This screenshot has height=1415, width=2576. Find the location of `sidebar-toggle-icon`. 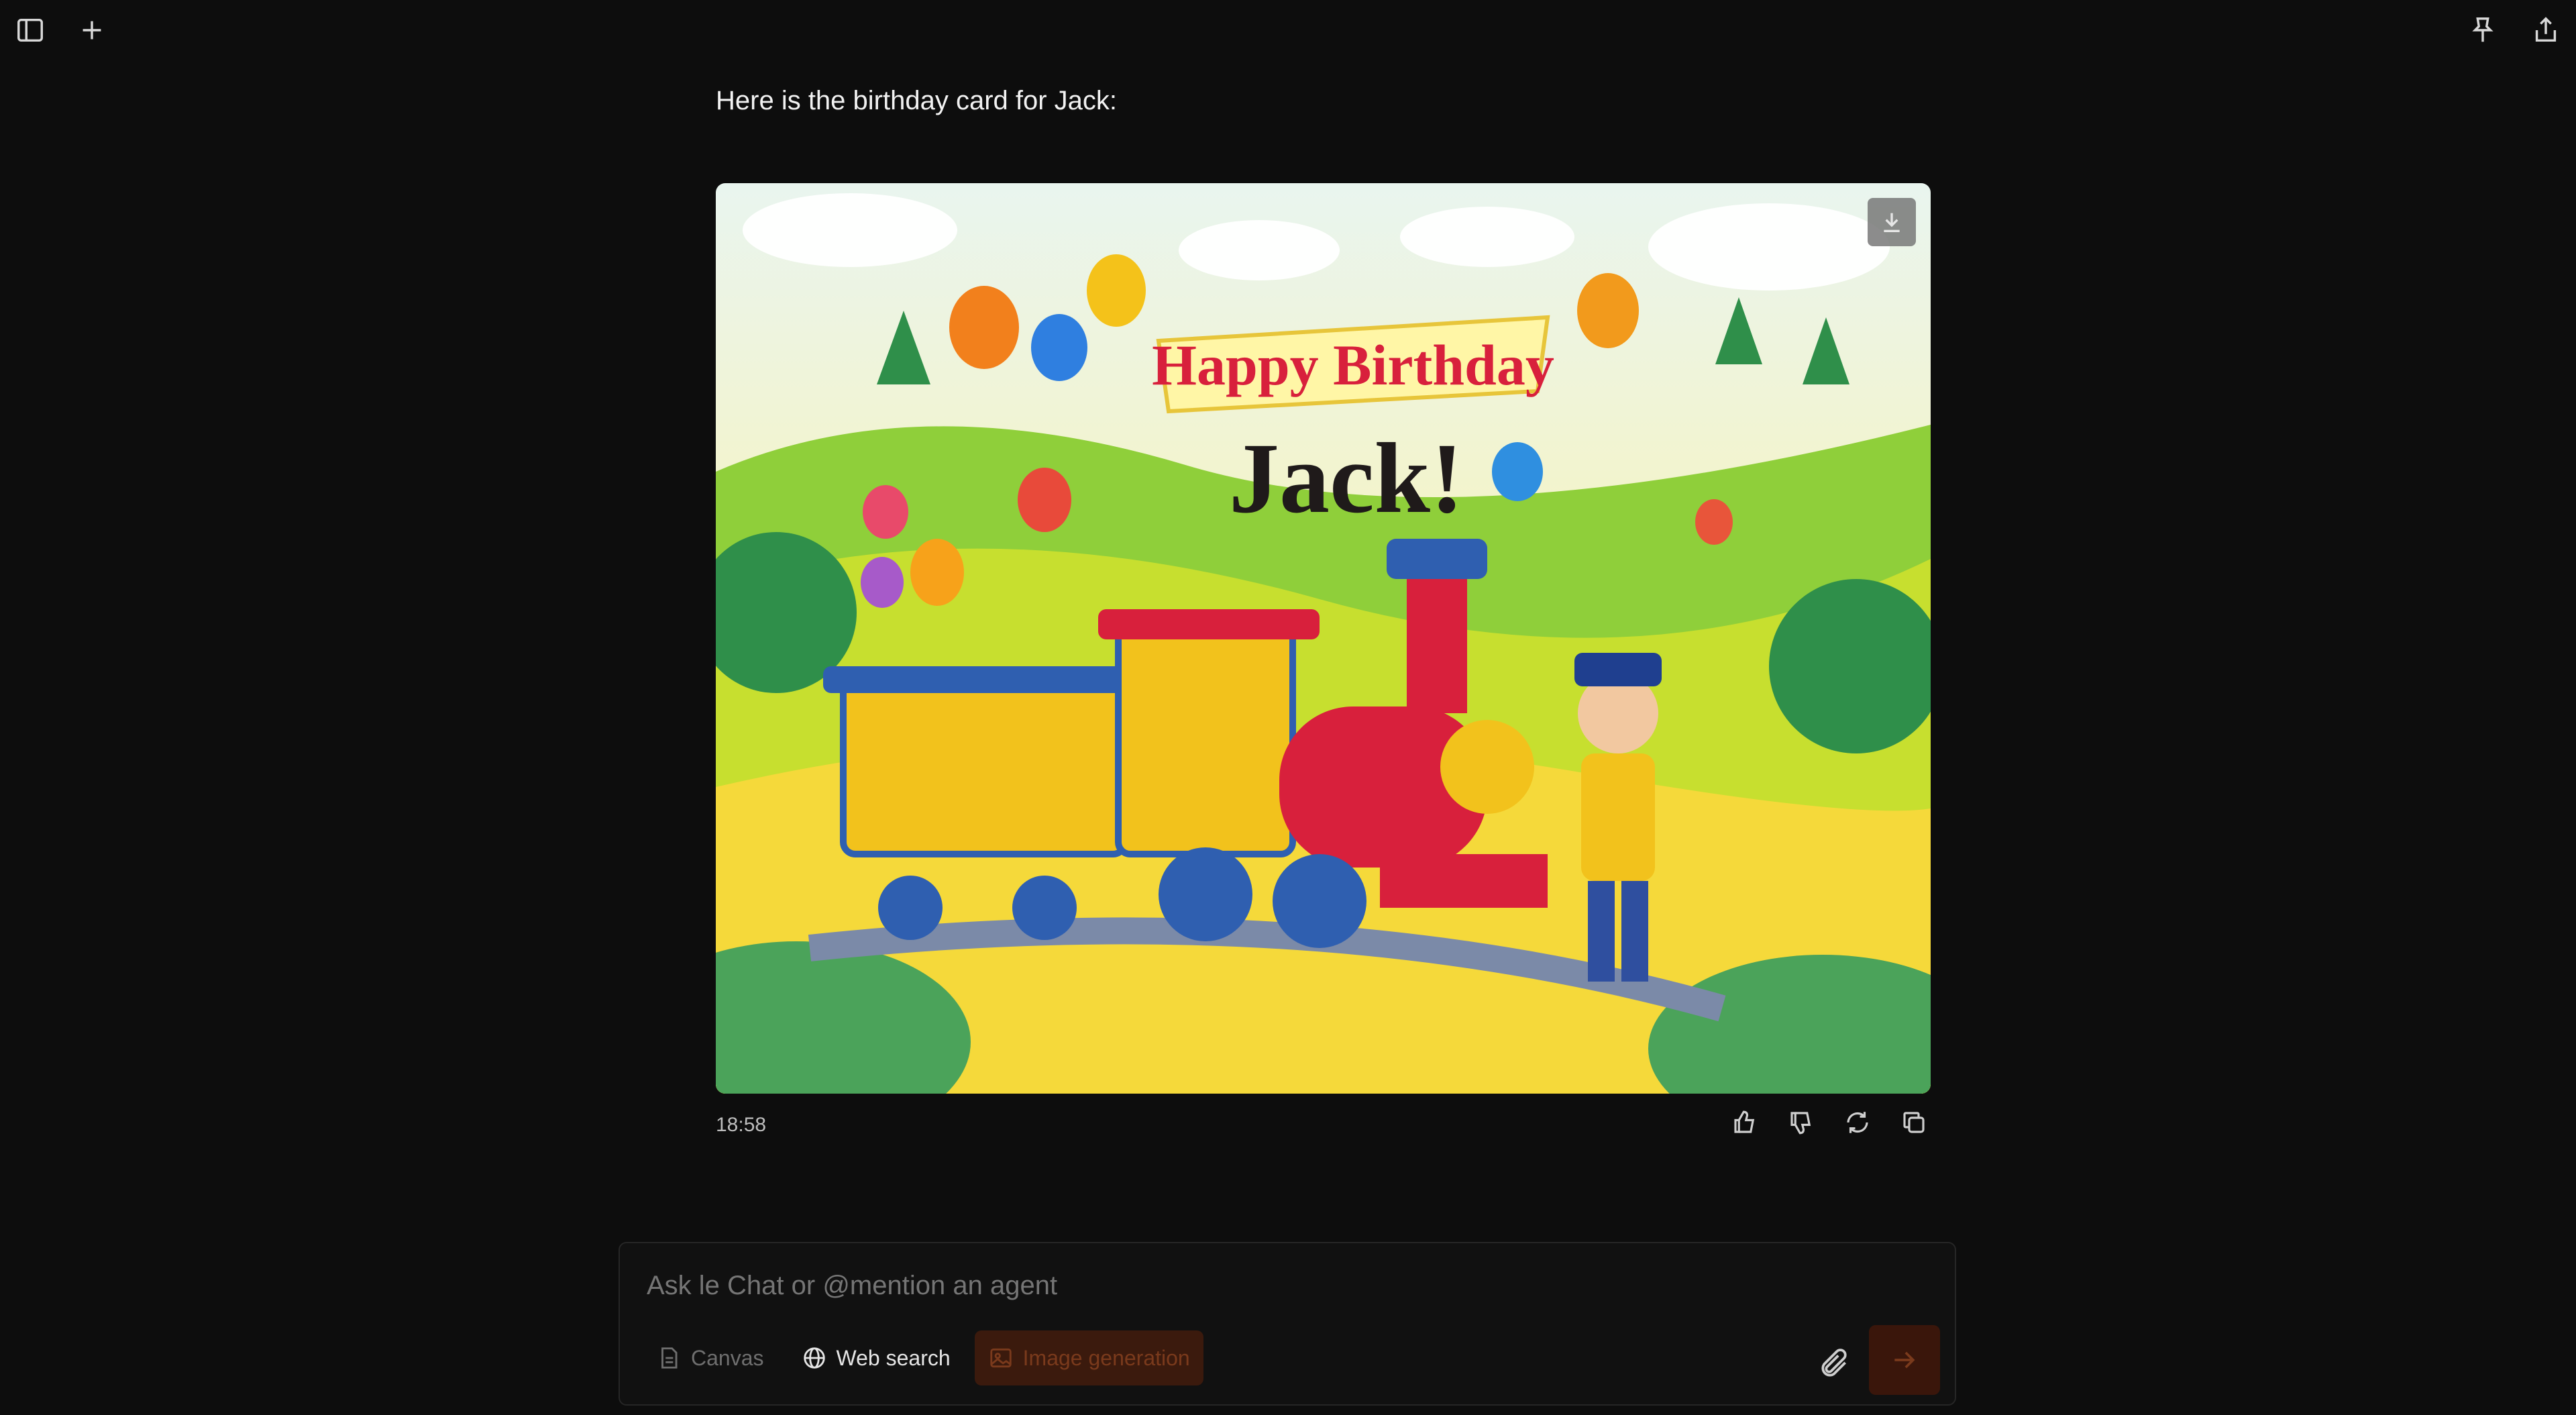

sidebar-toggle-icon is located at coordinates (30, 30).